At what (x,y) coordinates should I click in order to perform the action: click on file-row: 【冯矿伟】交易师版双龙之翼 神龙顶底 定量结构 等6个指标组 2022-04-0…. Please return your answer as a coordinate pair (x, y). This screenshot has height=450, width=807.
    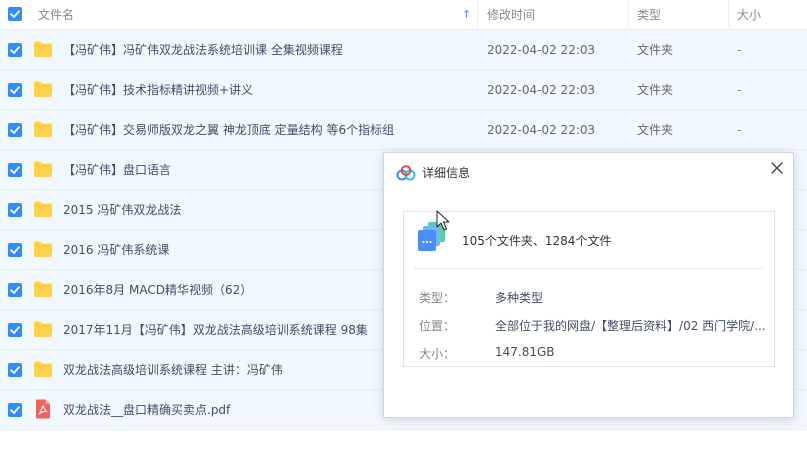
    Looking at the image, I should click on (403, 130).